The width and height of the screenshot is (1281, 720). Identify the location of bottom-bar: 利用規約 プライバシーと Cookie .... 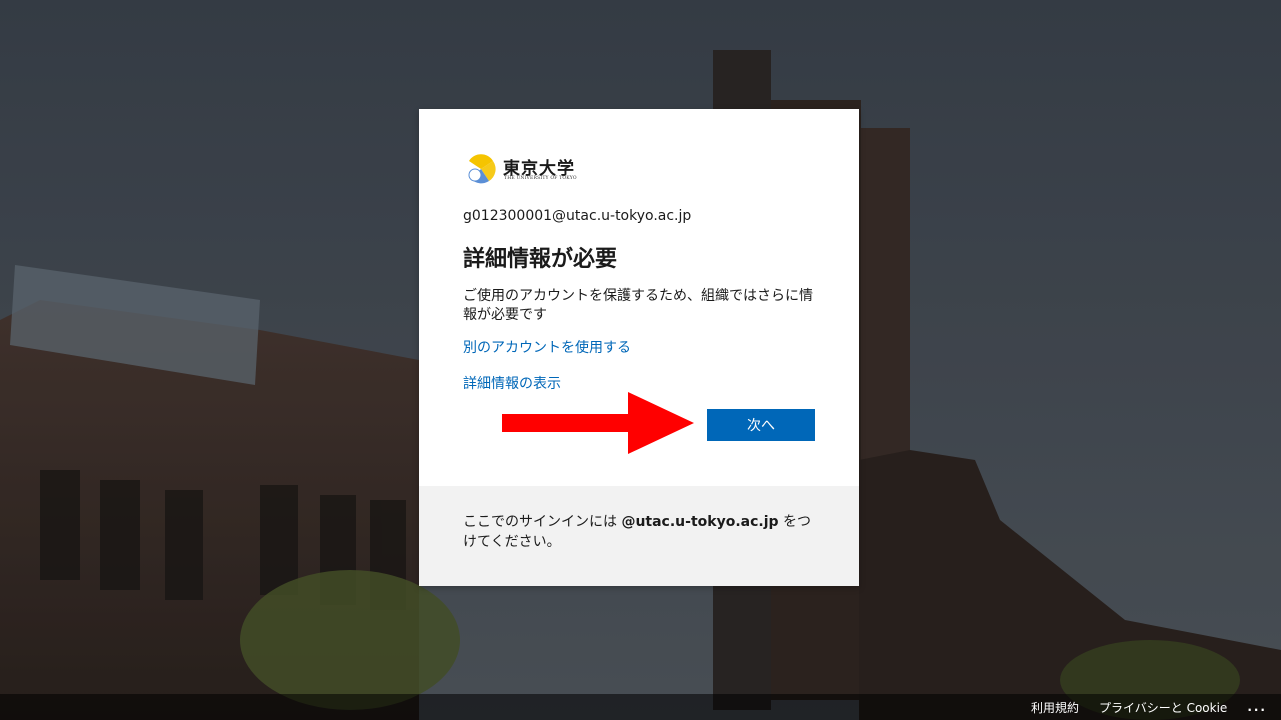
(640, 707).